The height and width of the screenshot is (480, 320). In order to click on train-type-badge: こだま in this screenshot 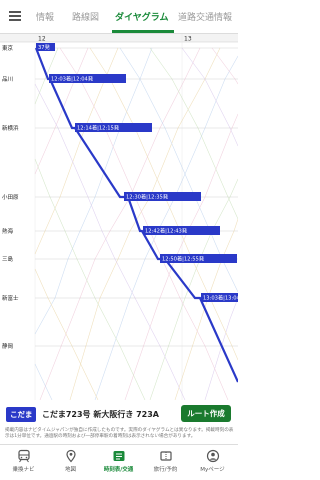, I will do `click(21, 414)`.